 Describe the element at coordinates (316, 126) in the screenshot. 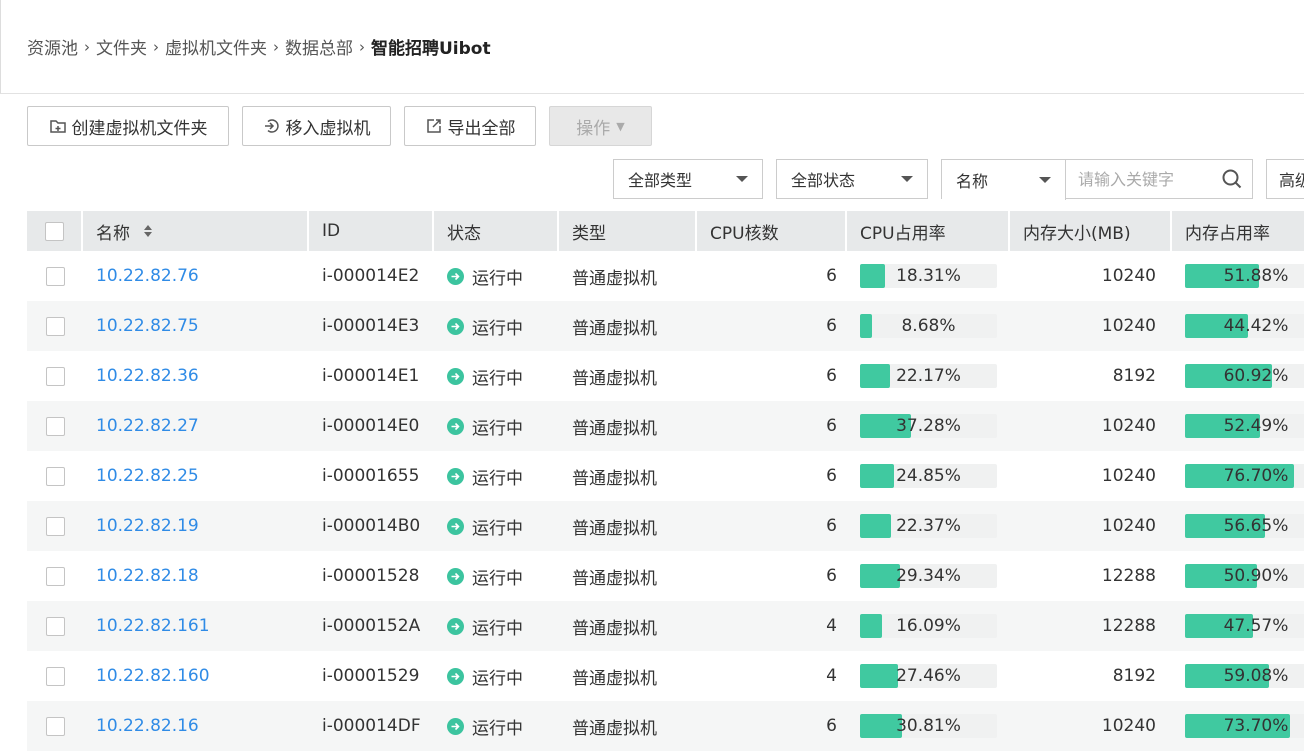

I see `move-in-vm-button: 移入虚拟机` at that location.